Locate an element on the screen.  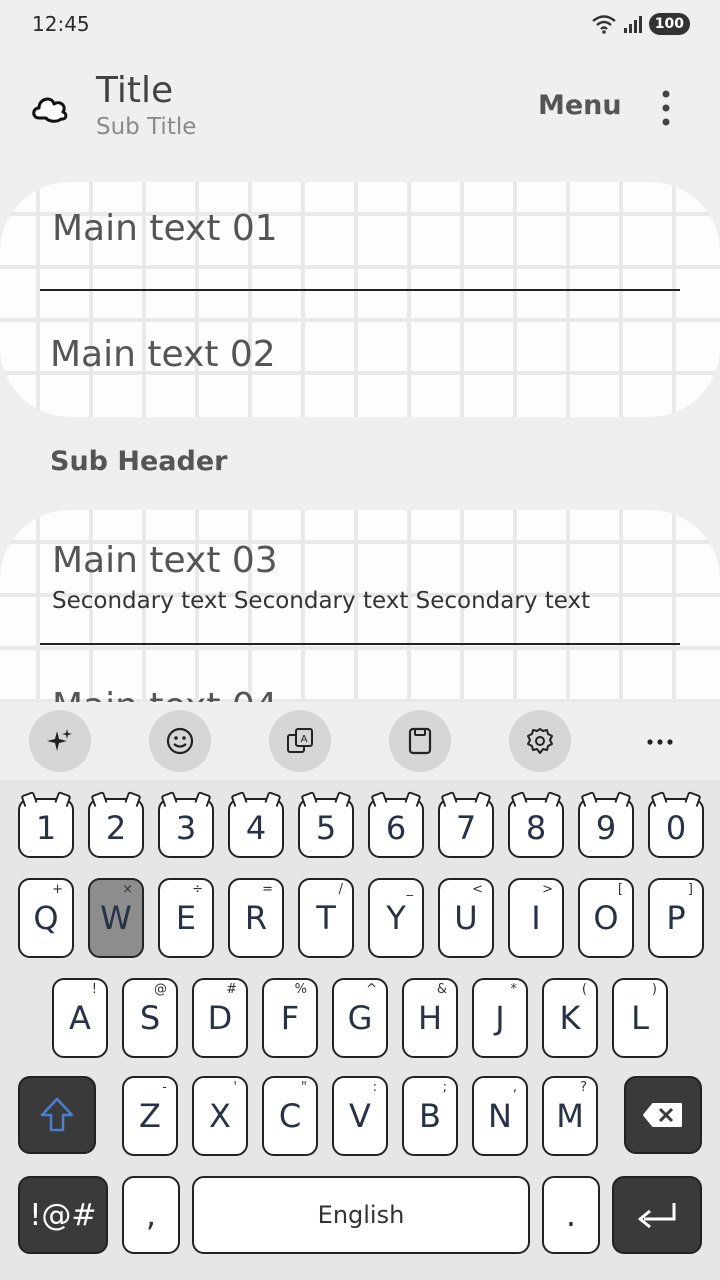
key-u: U < is located at coordinates (466, 918).